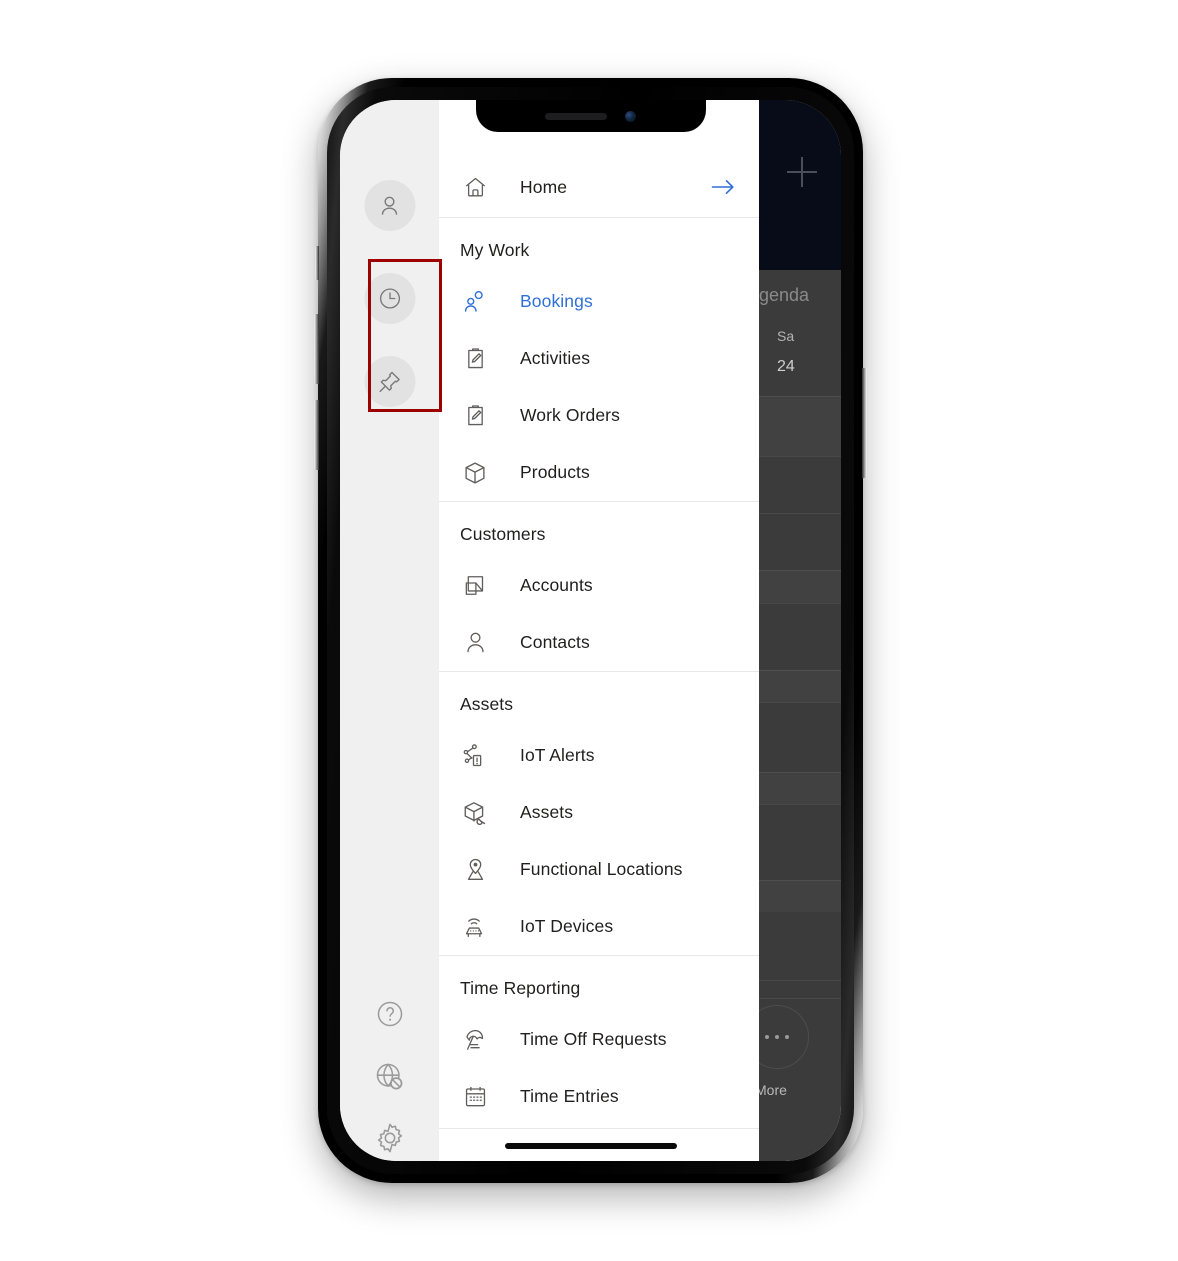  Describe the element at coordinates (556, 301) in the screenshot. I see `nav-item-bookings-label: Bookings` at that location.